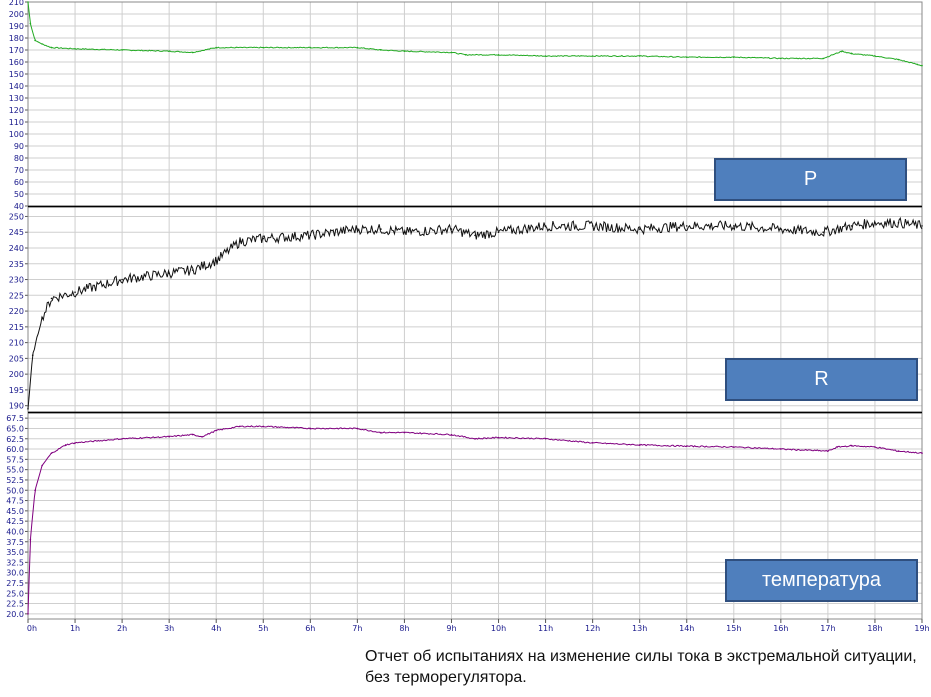 The width and height of the screenshot is (931, 697). I want to click on x-tick-label: 7h, so click(357, 628).